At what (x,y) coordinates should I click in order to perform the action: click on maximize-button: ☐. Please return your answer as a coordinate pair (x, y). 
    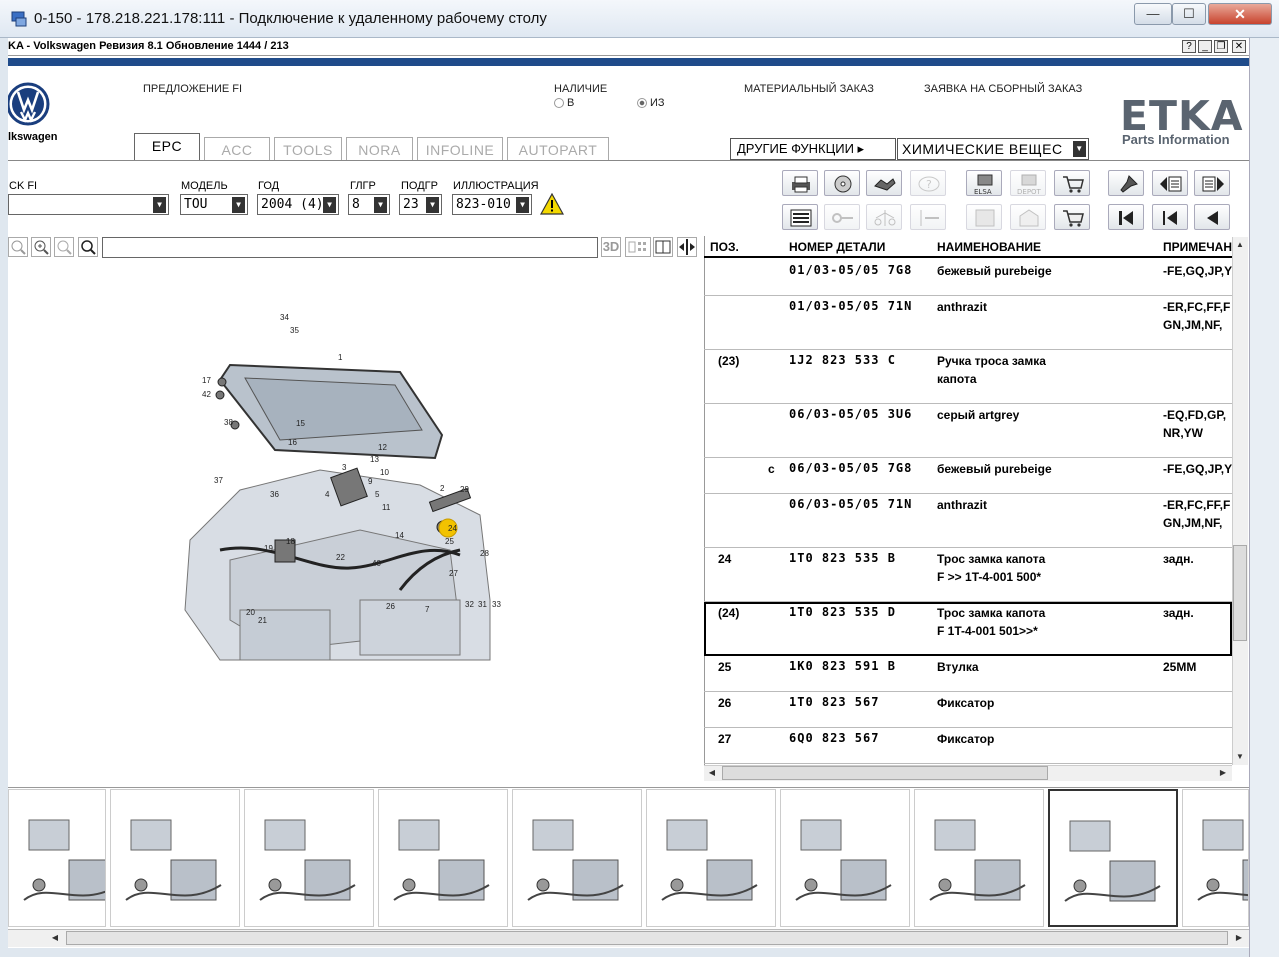
    Looking at the image, I should click on (1189, 14).